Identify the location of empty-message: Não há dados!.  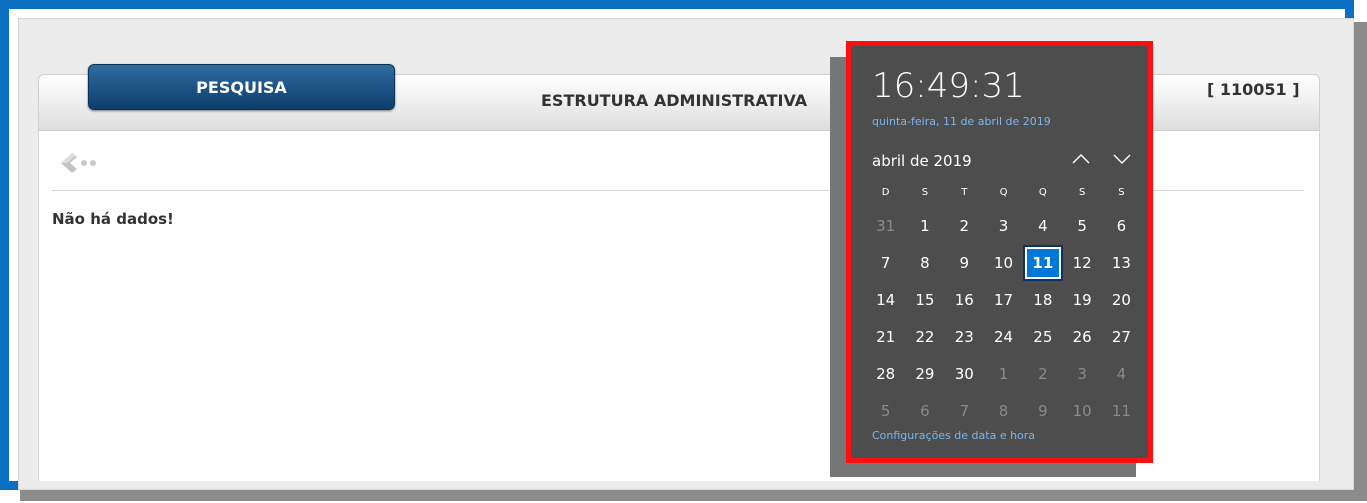
(113, 219).